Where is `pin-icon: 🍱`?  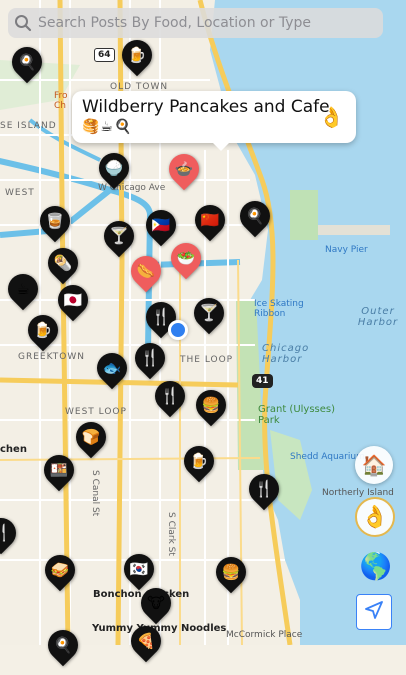 pin-icon: 🍱 is located at coordinates (59, 469).